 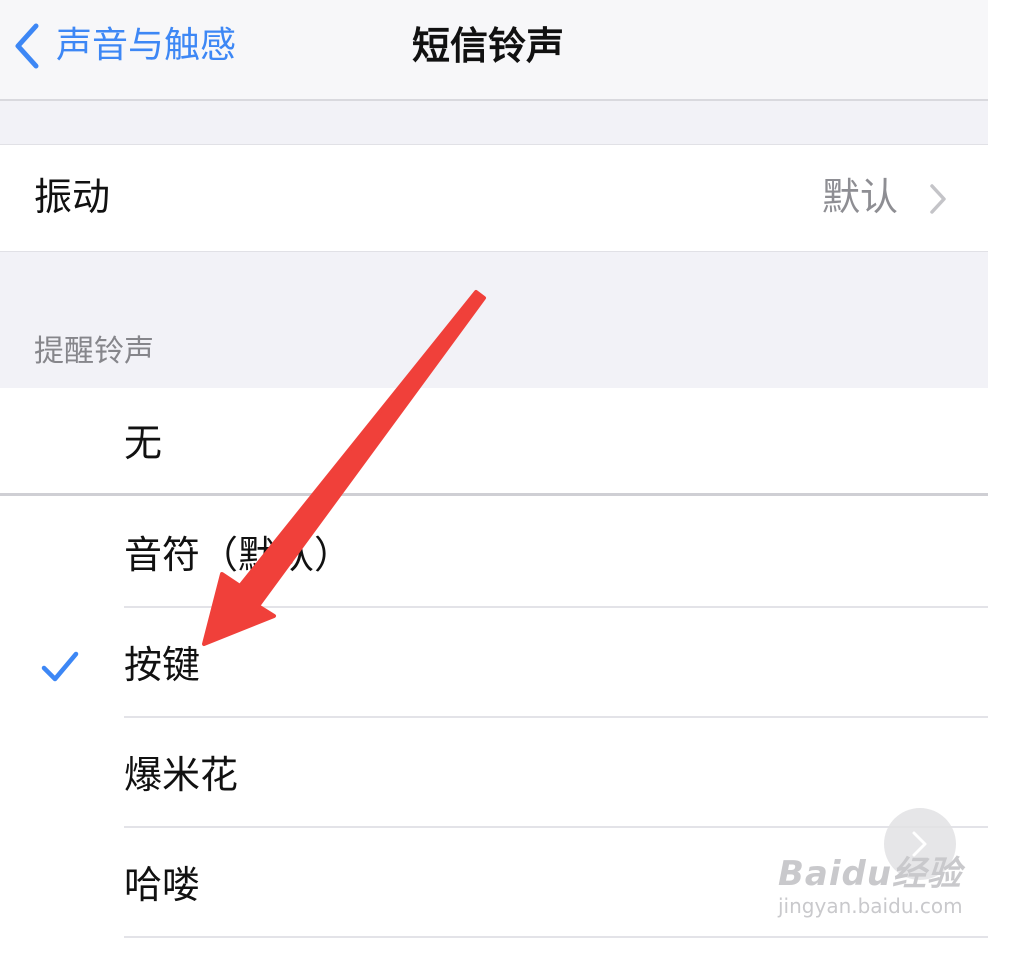 What do you see at coordinates (143, 443) in the screenshot?
I see `tone-label: 无` at bounding box center [143, 443].